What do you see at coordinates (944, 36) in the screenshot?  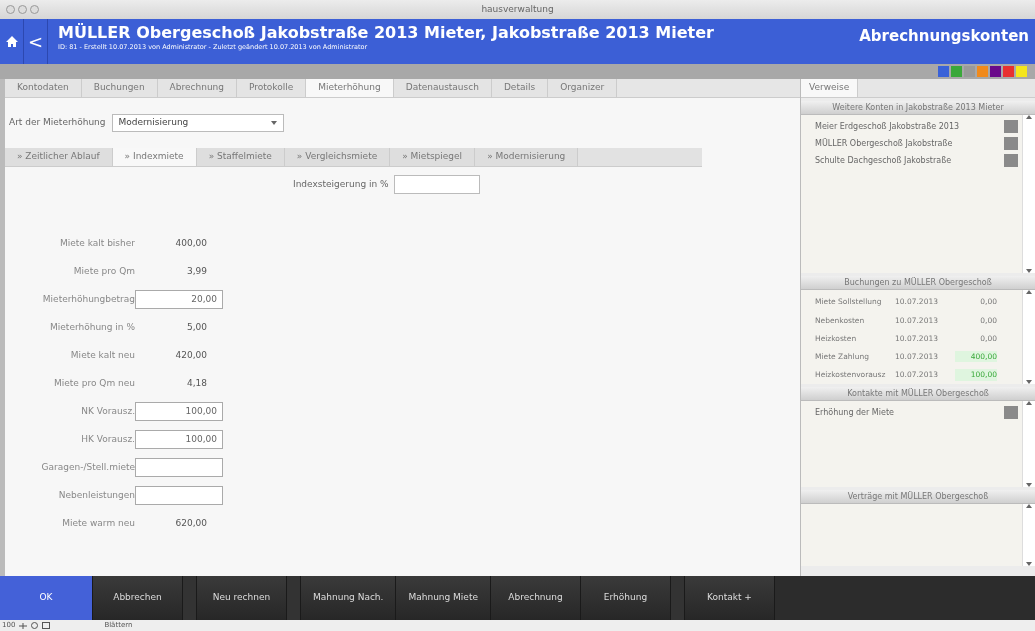 I see `module-title: Abrechnungskonten` at bounding box center [944, 36].